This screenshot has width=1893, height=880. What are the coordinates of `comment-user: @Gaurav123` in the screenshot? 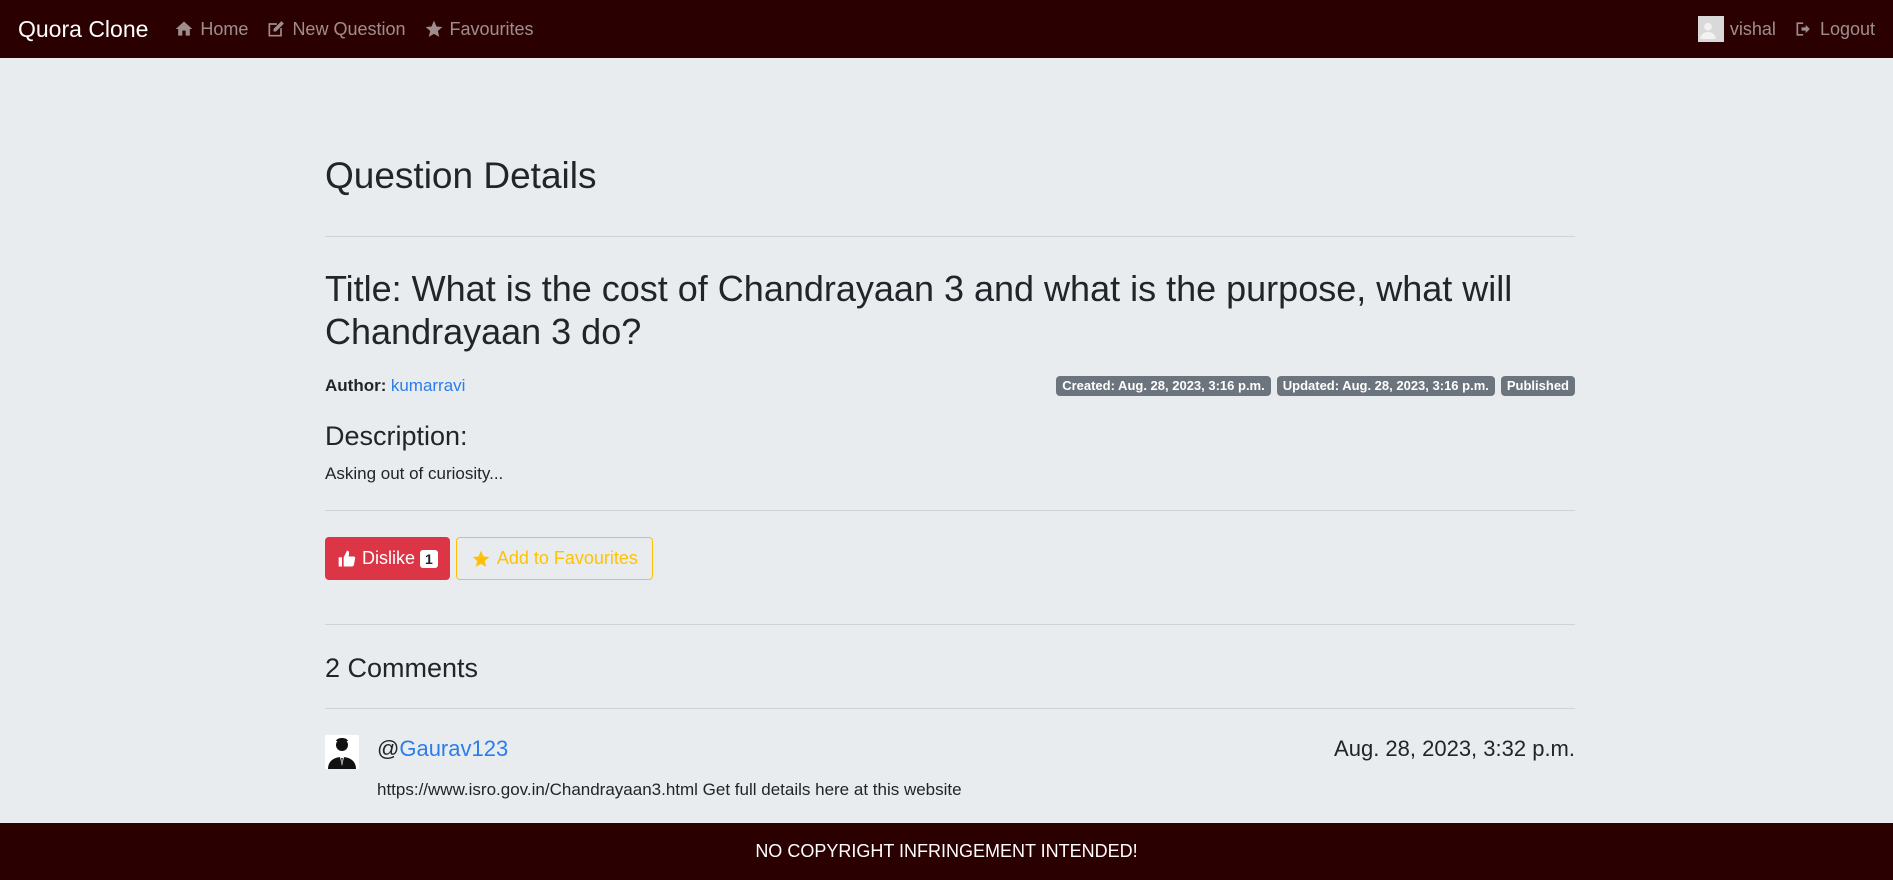 It's located at (442, 749).